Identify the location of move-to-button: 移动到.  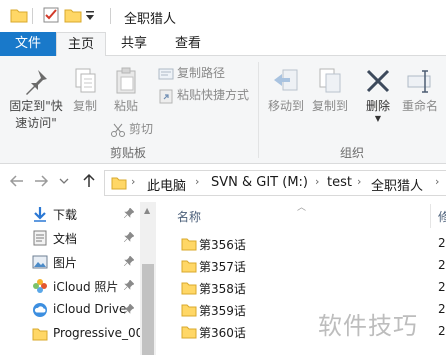
(286, 90).